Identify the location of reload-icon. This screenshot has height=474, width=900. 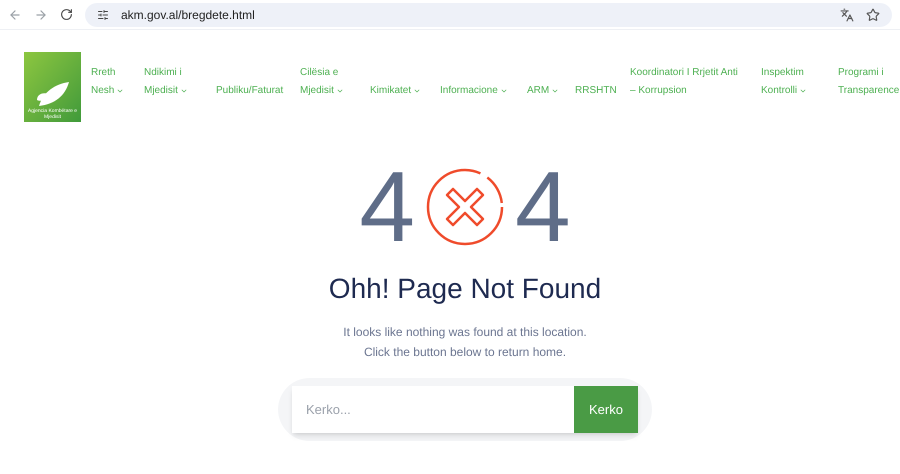
(66, 14).